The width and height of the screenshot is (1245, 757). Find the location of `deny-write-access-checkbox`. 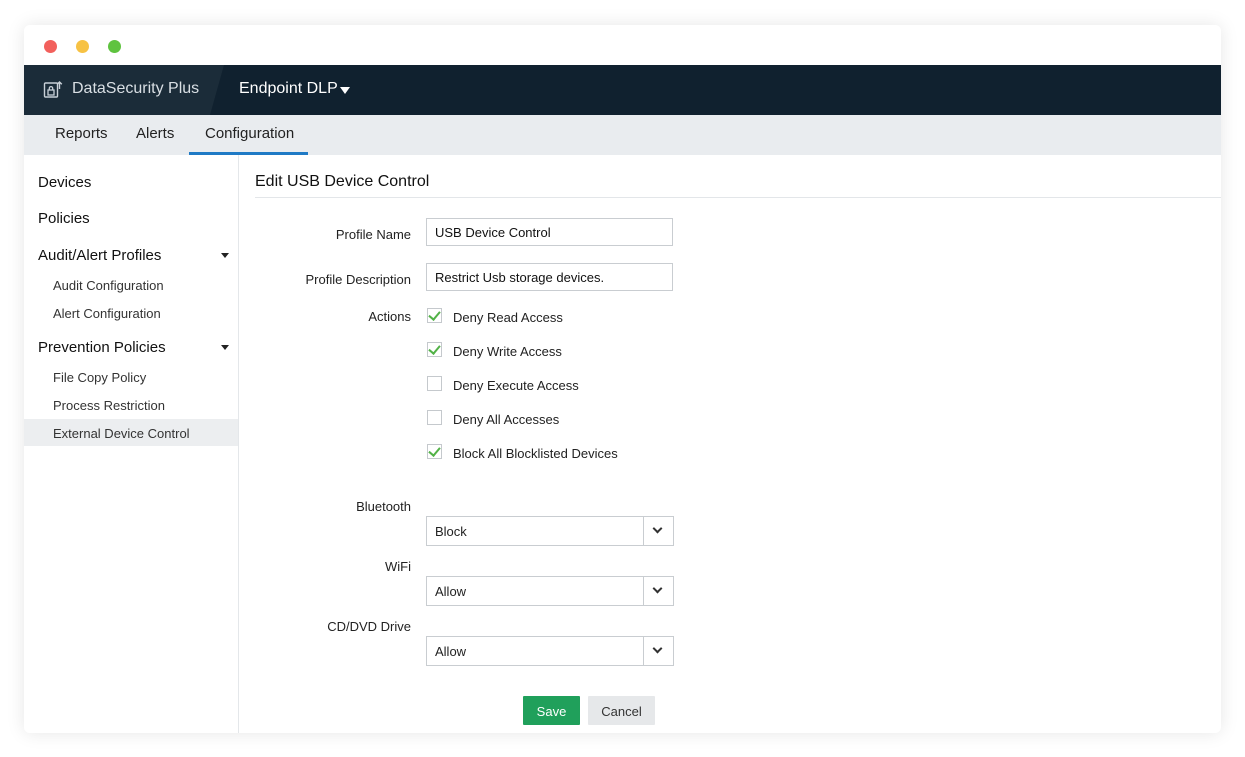

deny-write-access-checkbox is located at coordinates (434, 349).